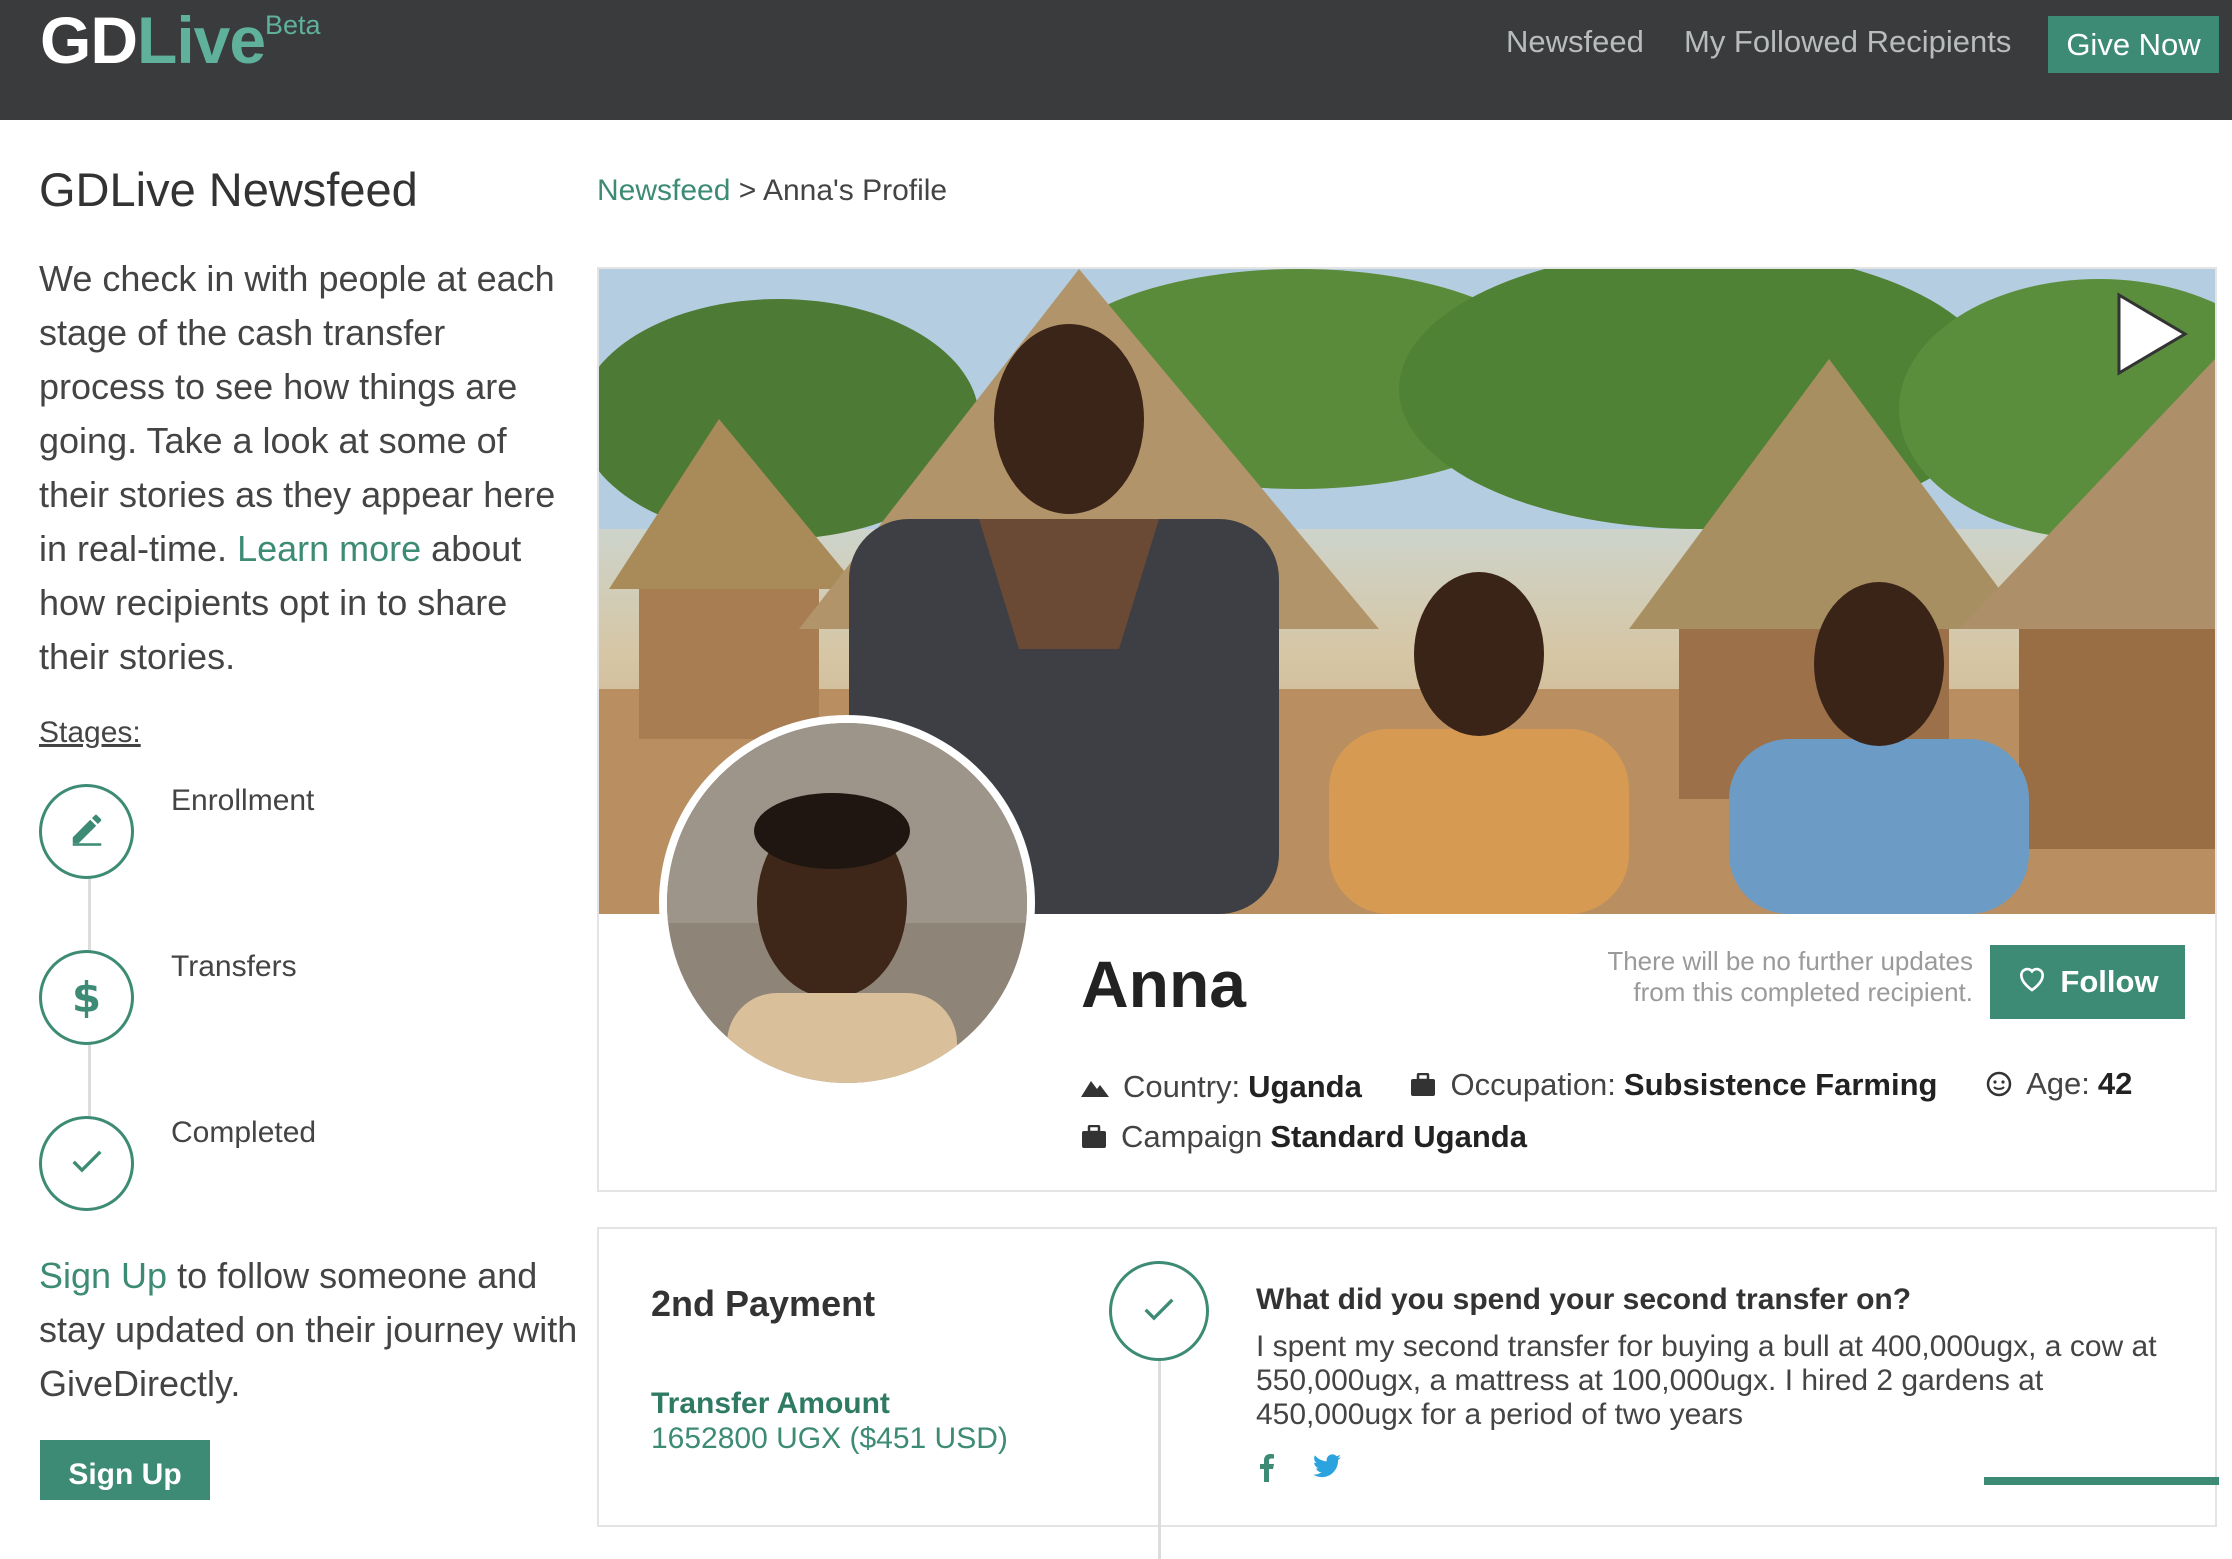 The height and width of the screenshot is (1559, 2232). Describe the element at coordinates (1192, 1136) in the screenshot. I see `campaign-label: Campaign` at that location.